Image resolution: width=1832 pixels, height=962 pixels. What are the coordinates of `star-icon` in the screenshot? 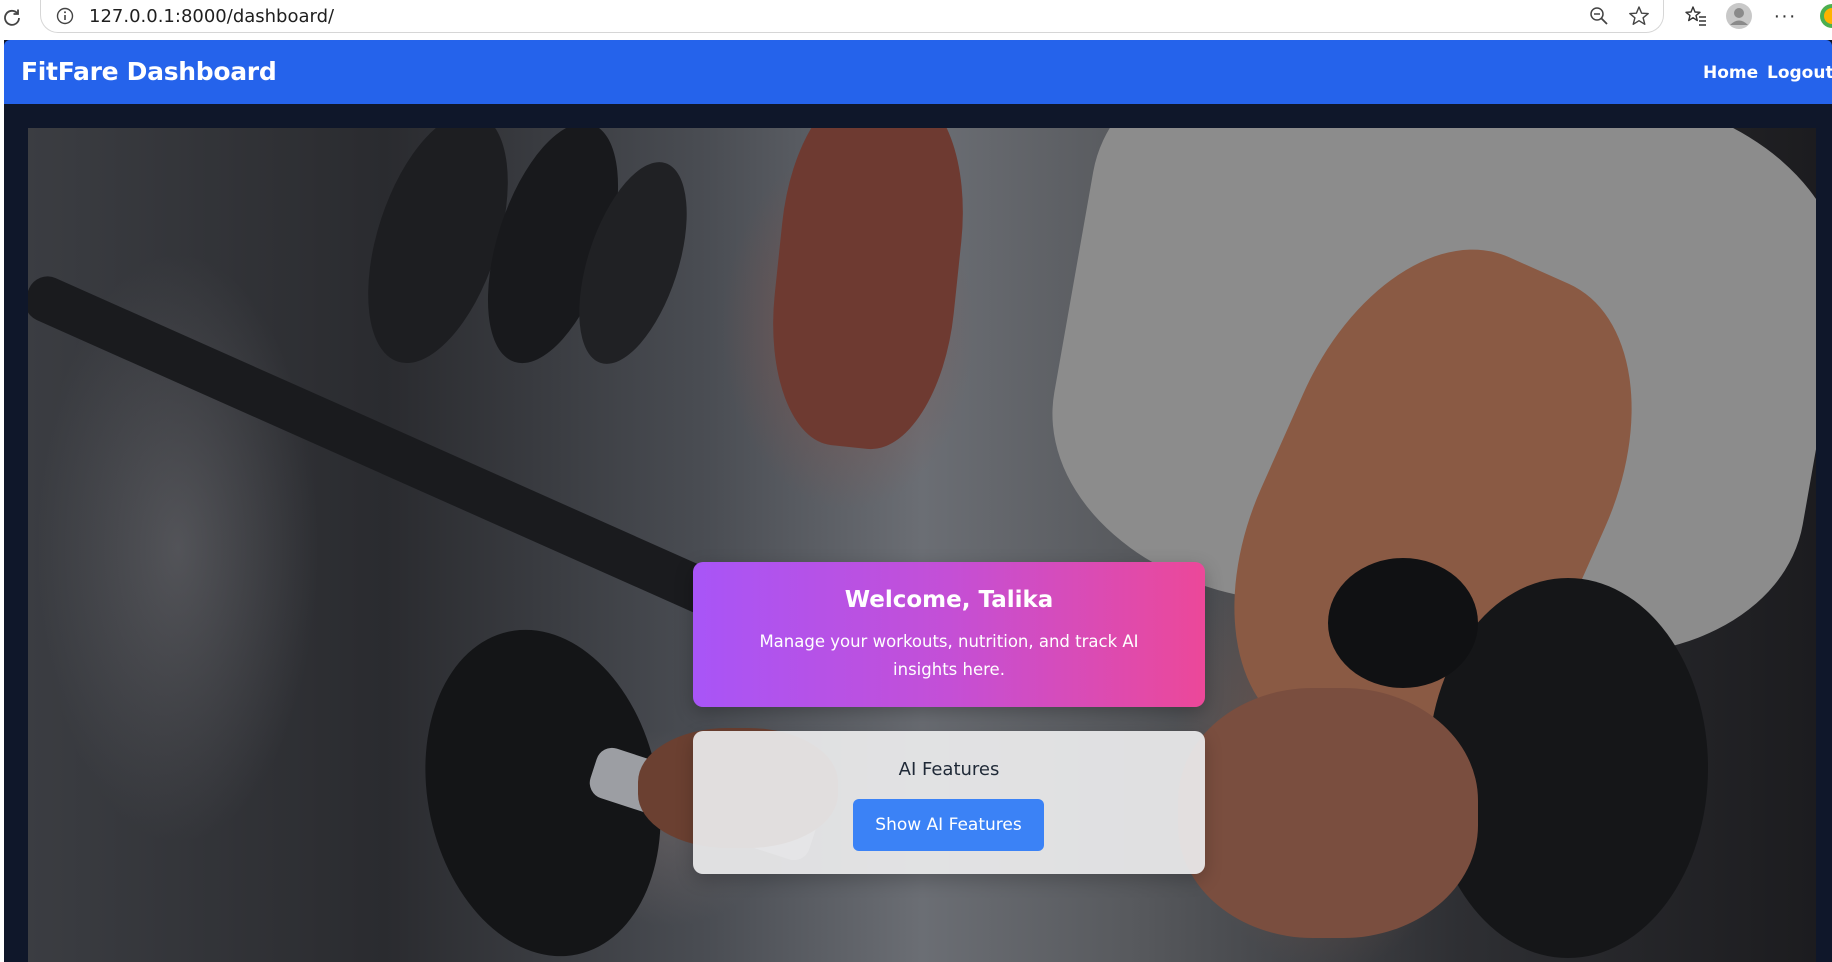 It's located at (1639, 16).